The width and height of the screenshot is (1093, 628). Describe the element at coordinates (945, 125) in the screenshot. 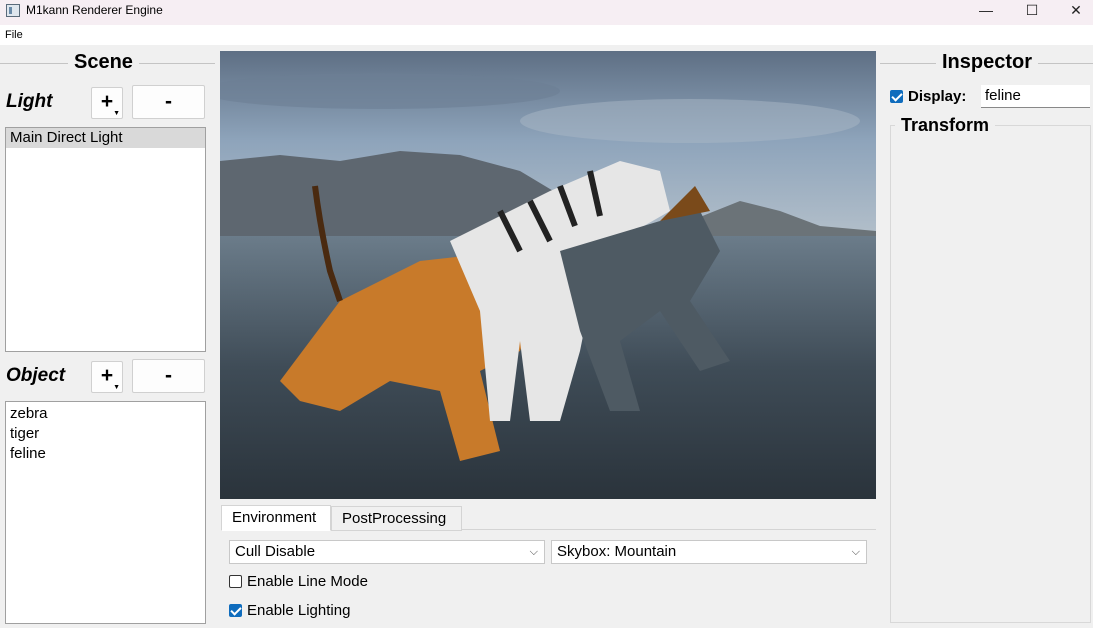

I see `transform-heading: Transform` at that location.